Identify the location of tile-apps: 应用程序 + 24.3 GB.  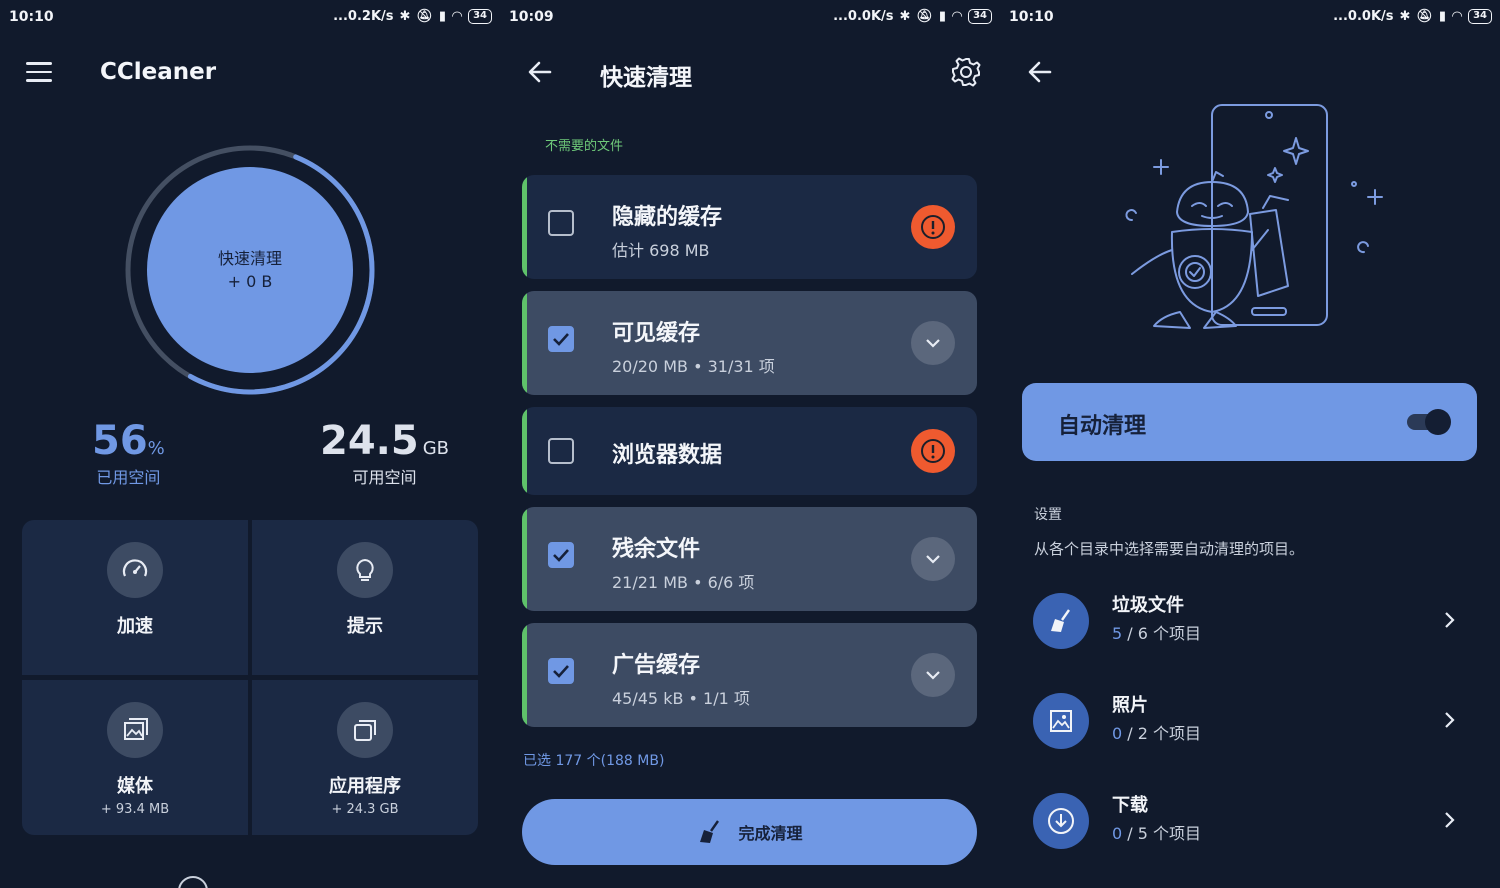
(365, 757).